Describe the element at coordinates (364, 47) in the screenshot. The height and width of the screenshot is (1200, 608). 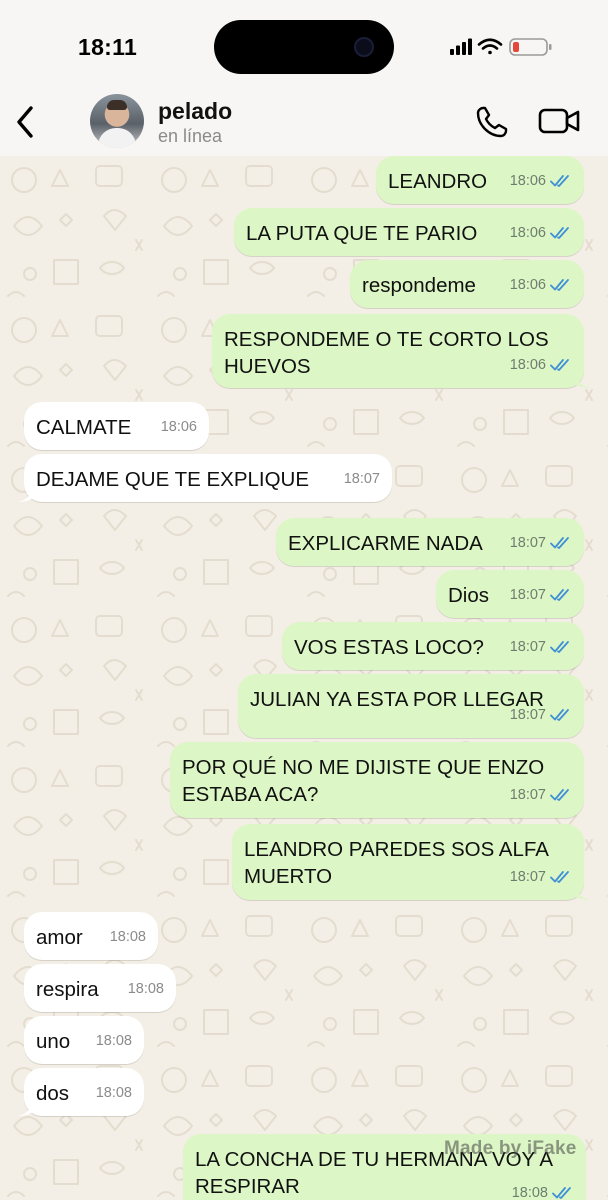
I see `front-camera-icon` at that location.